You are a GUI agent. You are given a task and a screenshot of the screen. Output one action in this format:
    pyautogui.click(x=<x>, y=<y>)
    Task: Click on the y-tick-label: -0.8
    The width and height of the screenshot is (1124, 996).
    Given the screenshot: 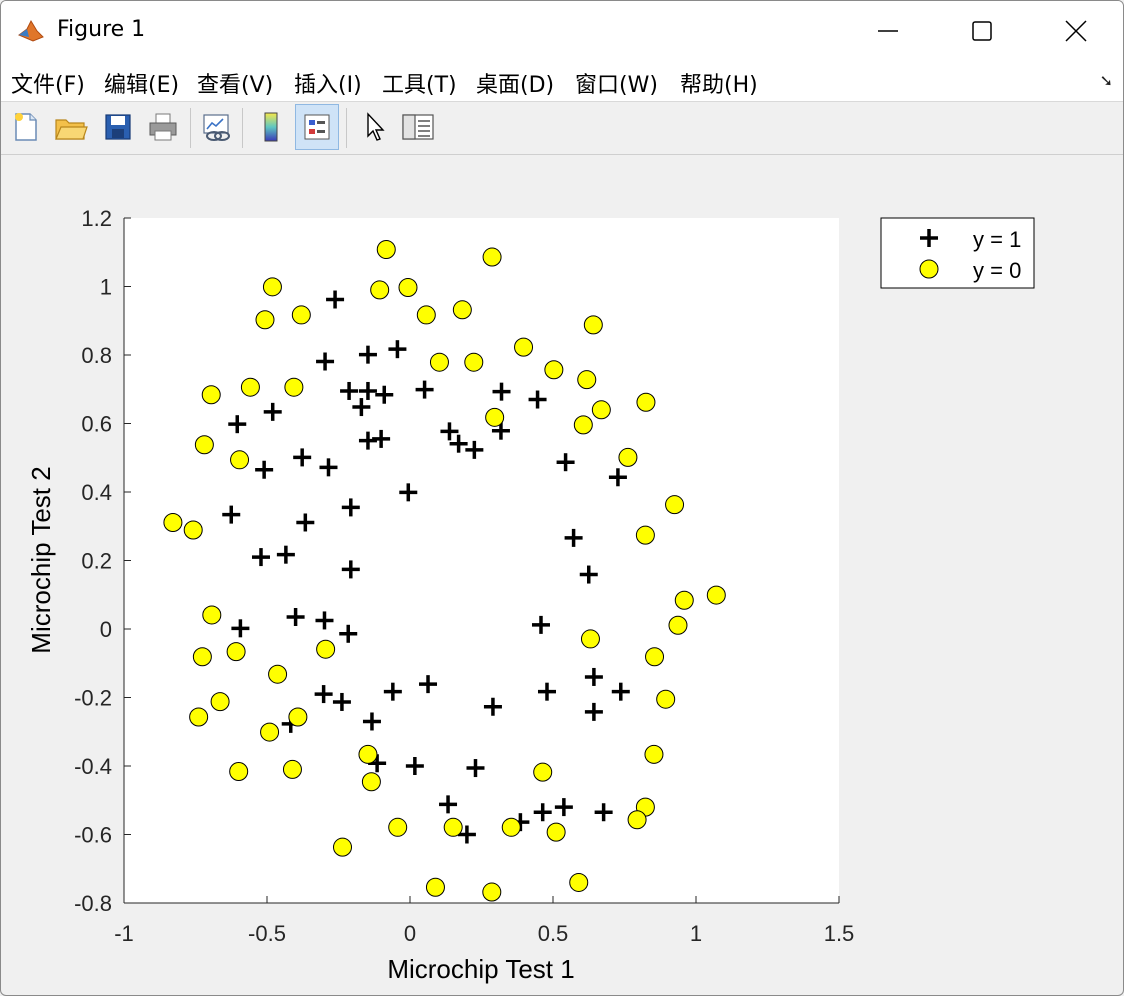 What is the action you would take?
    pyautogui.click(x=93, y=903)
    